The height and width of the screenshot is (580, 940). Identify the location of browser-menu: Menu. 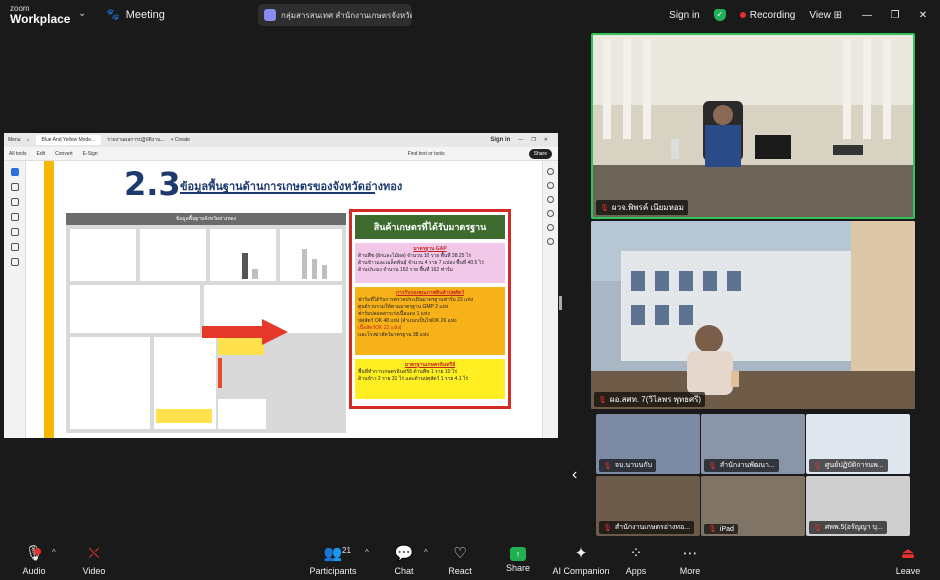
(14, 140).